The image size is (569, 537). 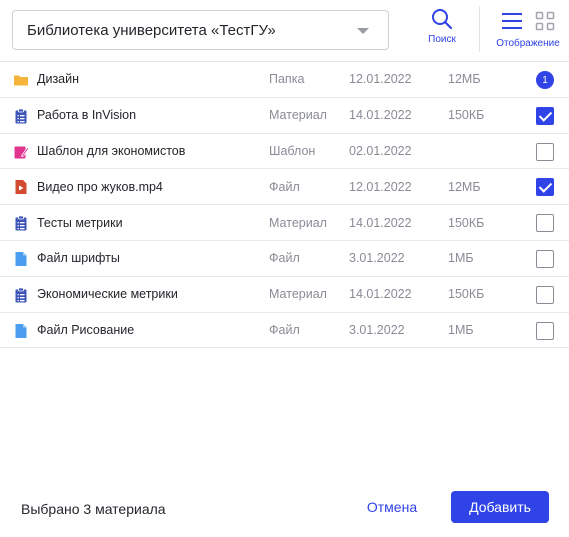 I want to click on template-icon, so click(x=21, y=152).